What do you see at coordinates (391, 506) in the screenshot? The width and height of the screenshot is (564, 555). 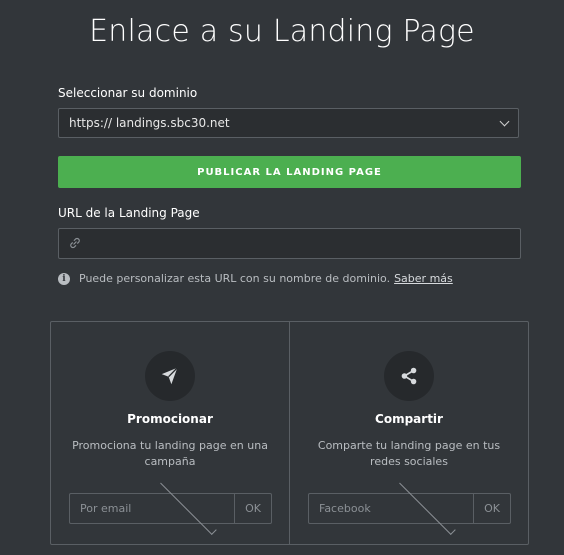 I see `share-network-select: Facebook` at bounding box center [391, 506].